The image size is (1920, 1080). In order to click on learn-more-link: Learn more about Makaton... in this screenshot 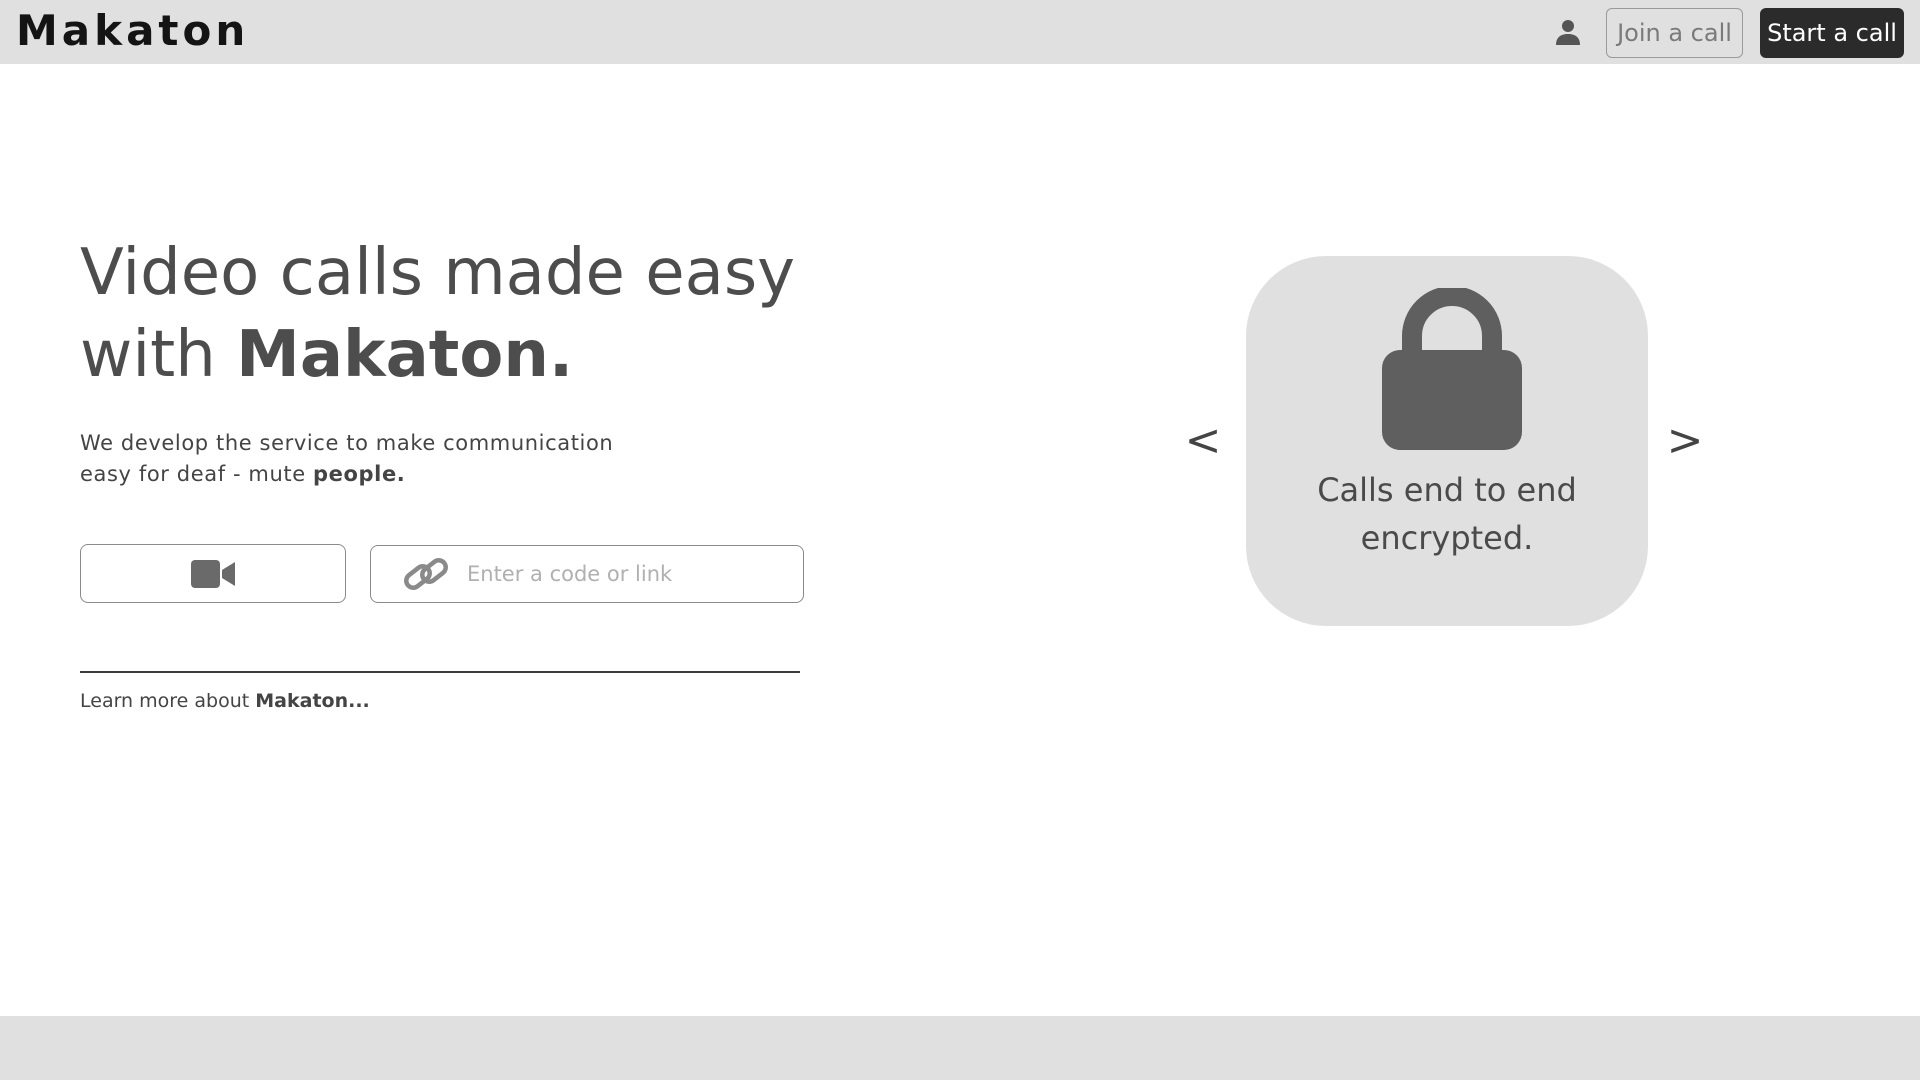, I will do `click(225, 701)`.